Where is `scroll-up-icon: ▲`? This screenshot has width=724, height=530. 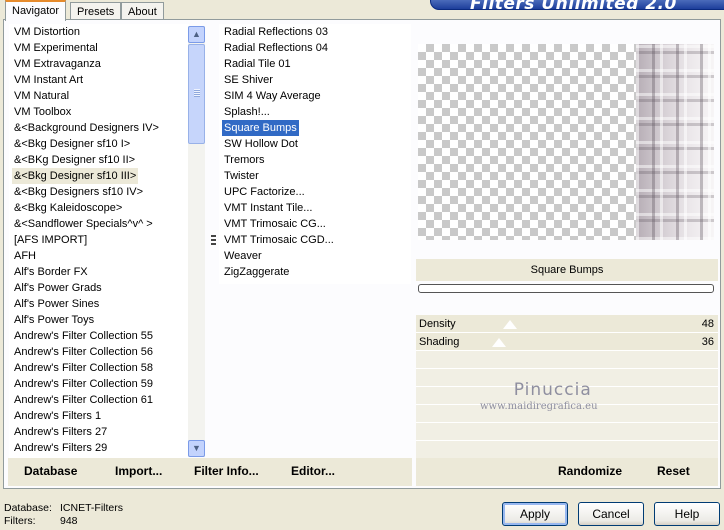
scroll-up-icon: ▲ is located at coordinates (196, 34).